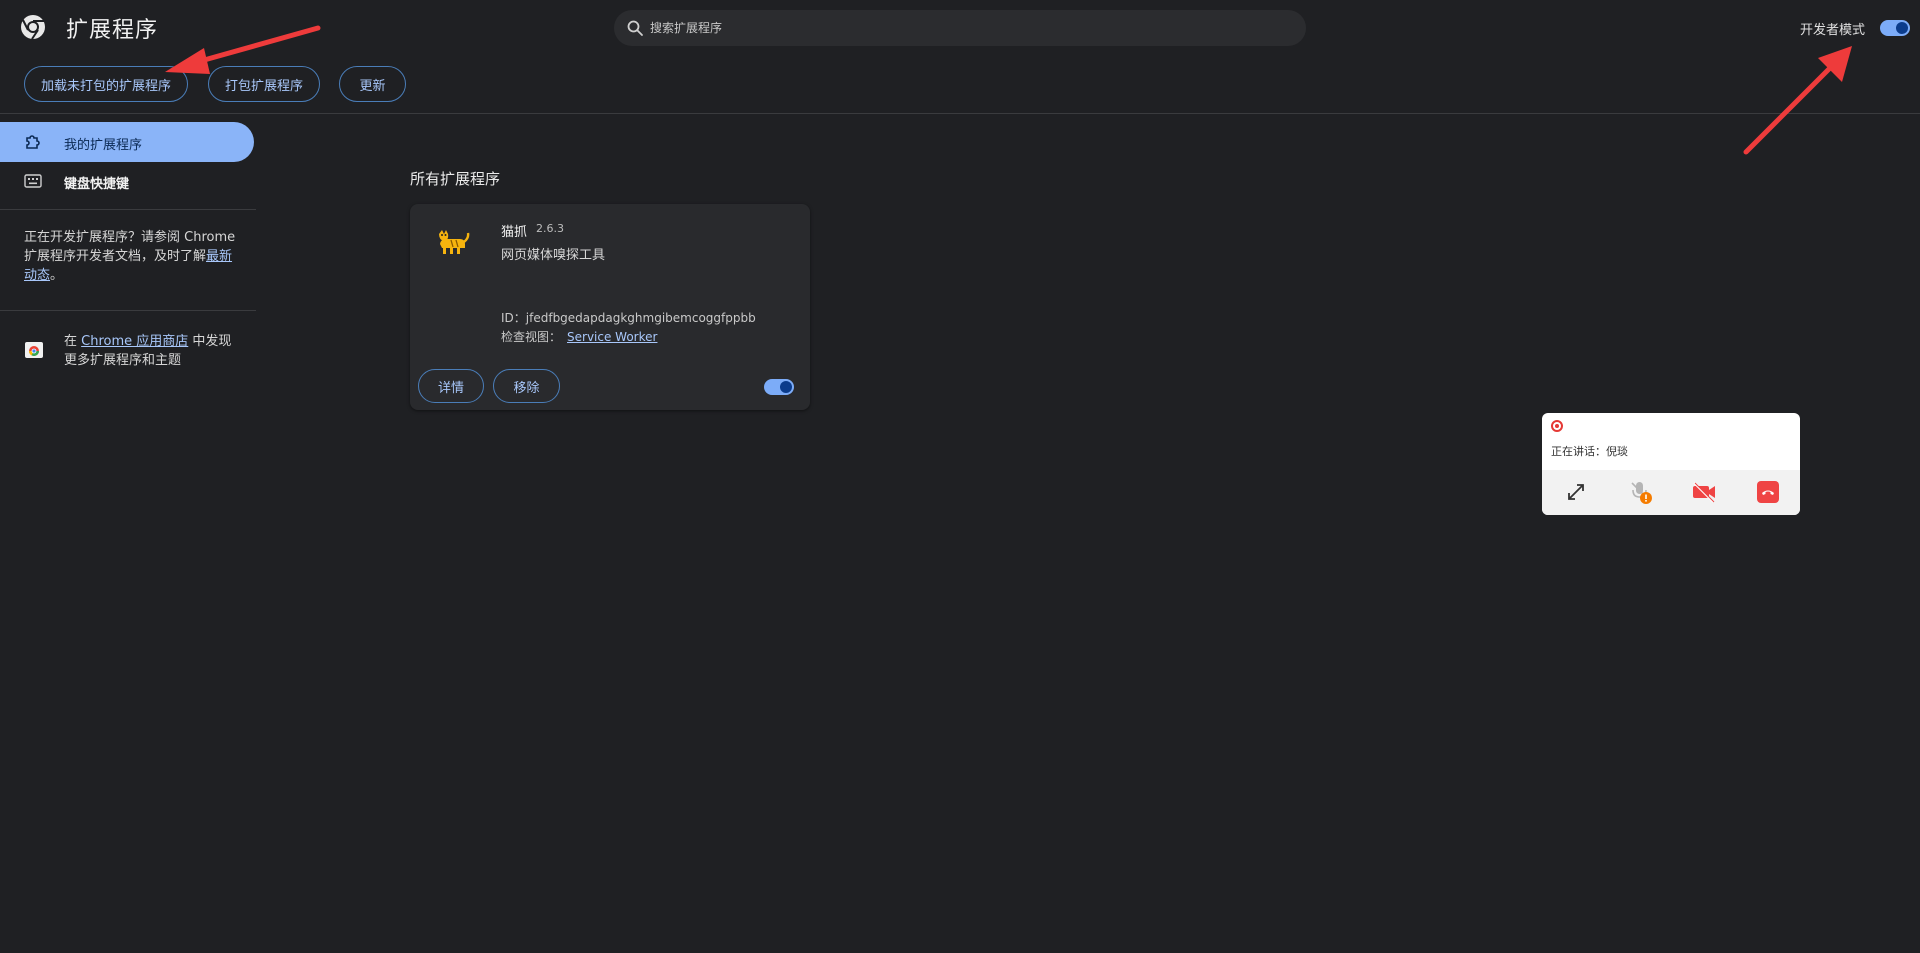  What do you see at coordinates (553, 255) in the screenshot?
I see `extension-description: 网页媒体嗅探工具` at bounding box center [553, 255].